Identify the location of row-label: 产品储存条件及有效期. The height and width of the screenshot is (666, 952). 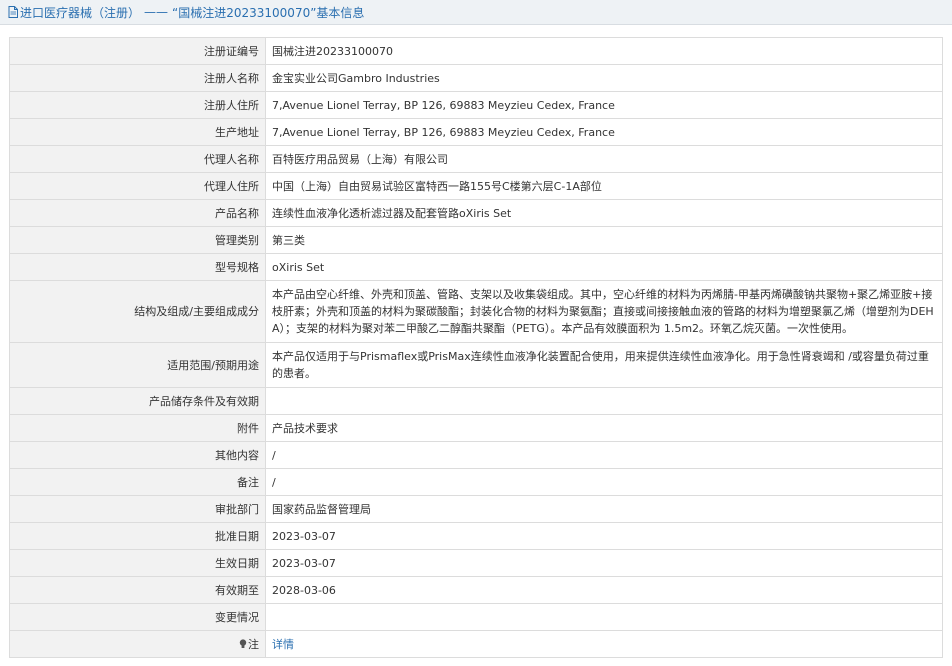
(137, 401).